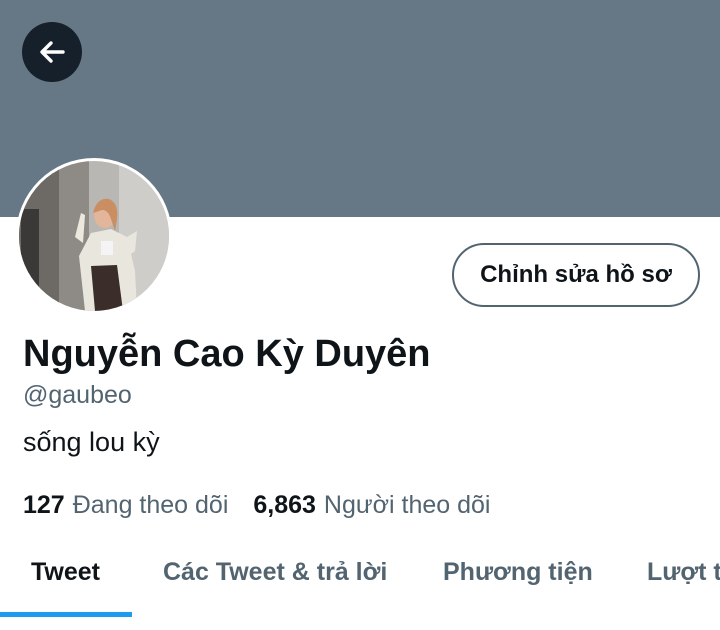 This screenshot has height=630, width=720. Describe the element at coordinates (683, 572) in the screenshot. I see `tab-likes: Lượt thích` at that location.